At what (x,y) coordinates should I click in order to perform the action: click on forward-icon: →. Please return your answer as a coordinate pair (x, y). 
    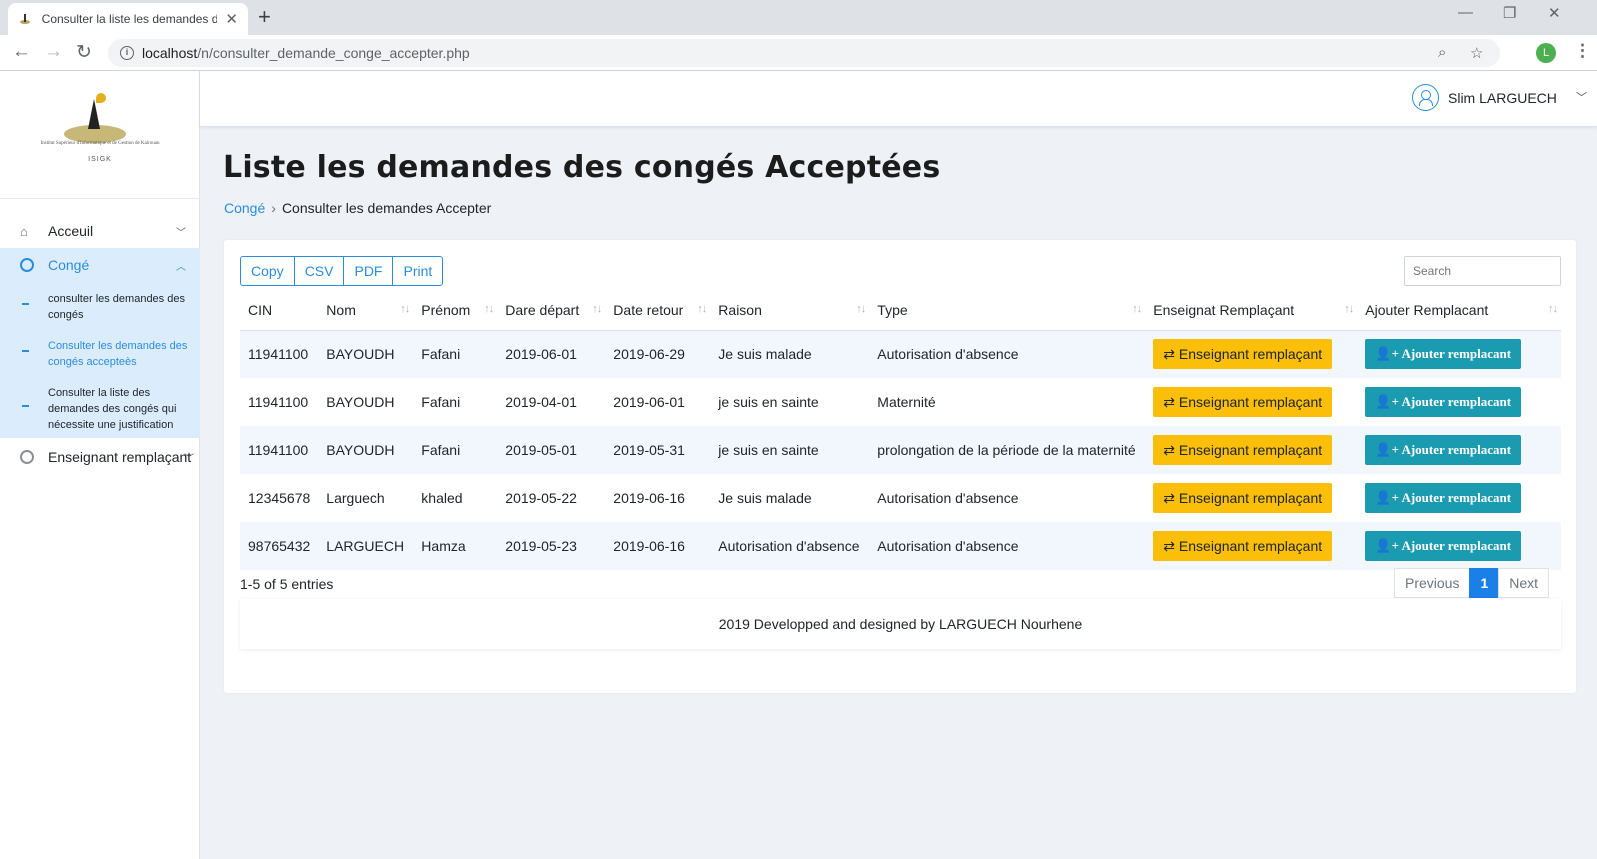
    Looking at the image, I should click on (53, 52).